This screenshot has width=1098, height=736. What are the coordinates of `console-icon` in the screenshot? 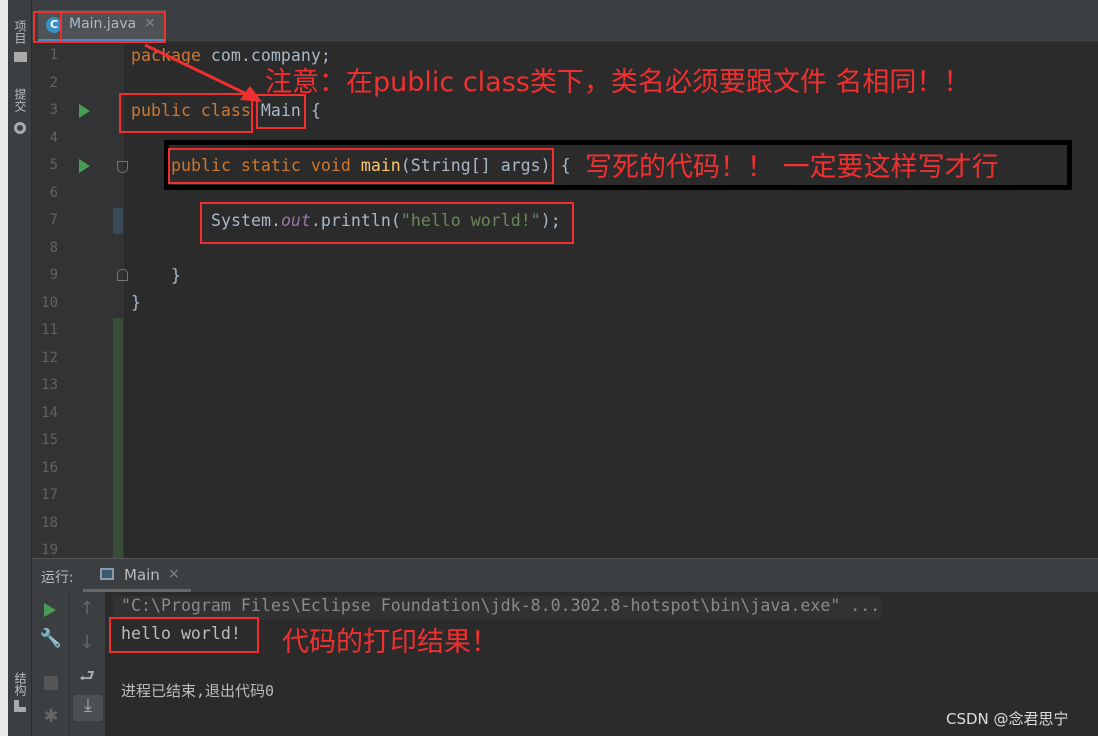 It's located at (107, 574).